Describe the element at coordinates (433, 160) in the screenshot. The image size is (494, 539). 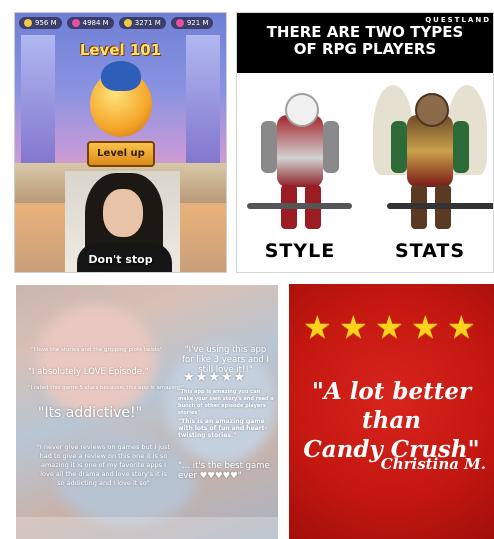
I see `stats-hero` at that location.